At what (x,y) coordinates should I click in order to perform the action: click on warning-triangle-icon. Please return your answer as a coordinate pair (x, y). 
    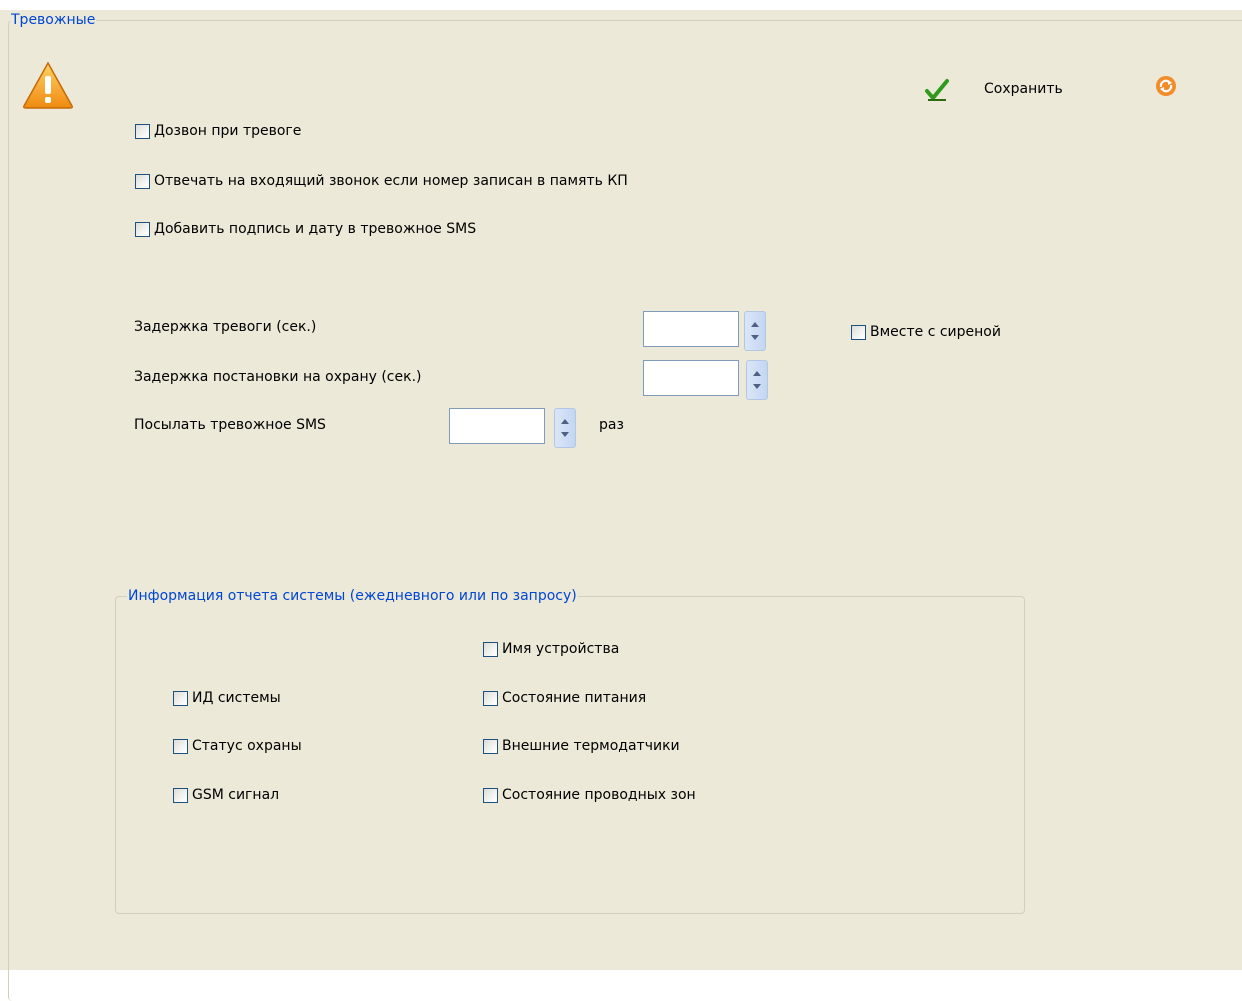
    Looking at the image, I should click on (48, 87).